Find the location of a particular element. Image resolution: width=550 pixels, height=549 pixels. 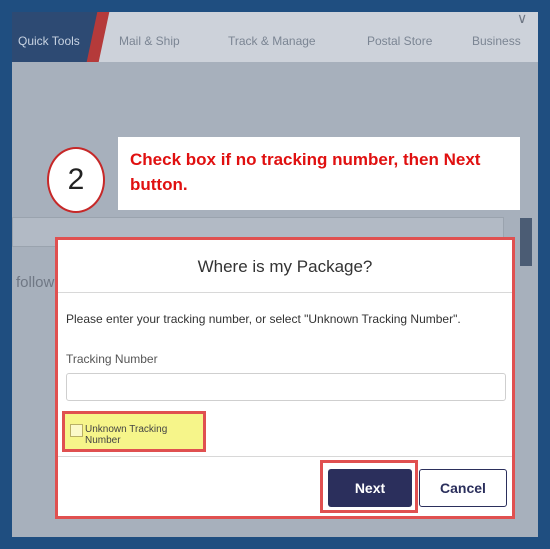

chevron-icon: ∨ is located at coordinates (522, 19).